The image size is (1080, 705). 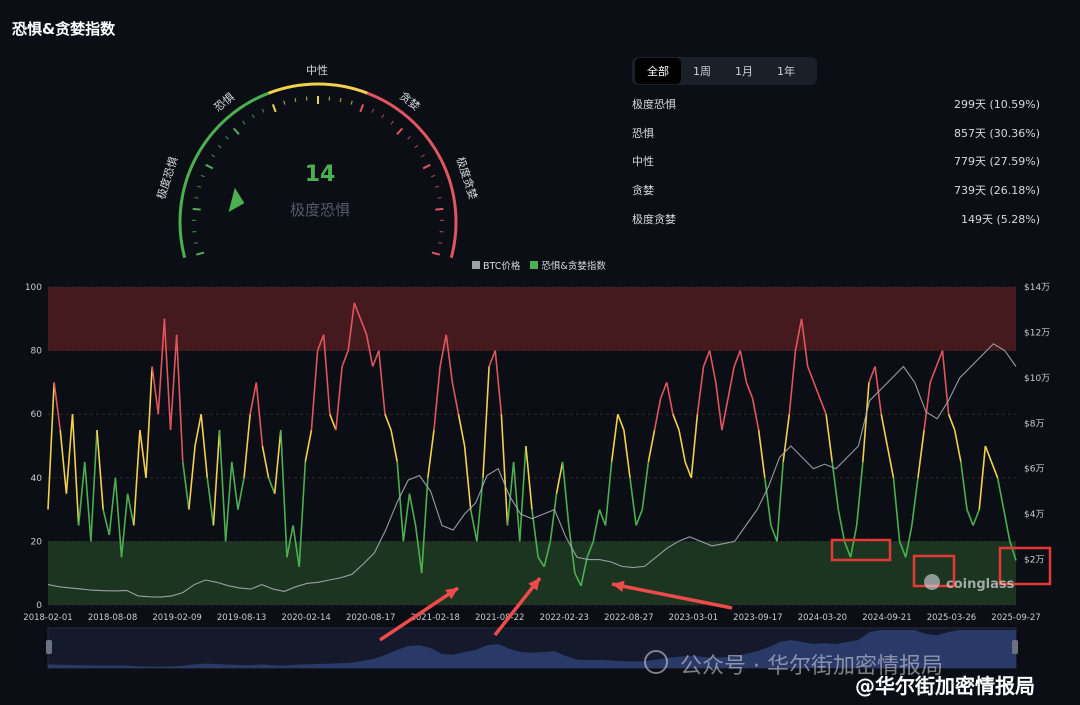 What do you see at coordinates (37, 479) in the screenshot?
I see `y-left-tick-label: 40` at bounding box center [37, 479].